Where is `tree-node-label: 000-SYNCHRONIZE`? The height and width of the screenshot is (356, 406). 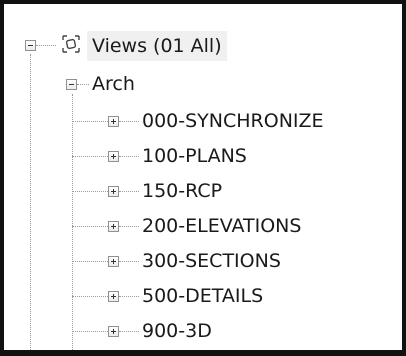
tree-node-label: 000-SYNCHRONIZE is located at coordinates (233, 121).